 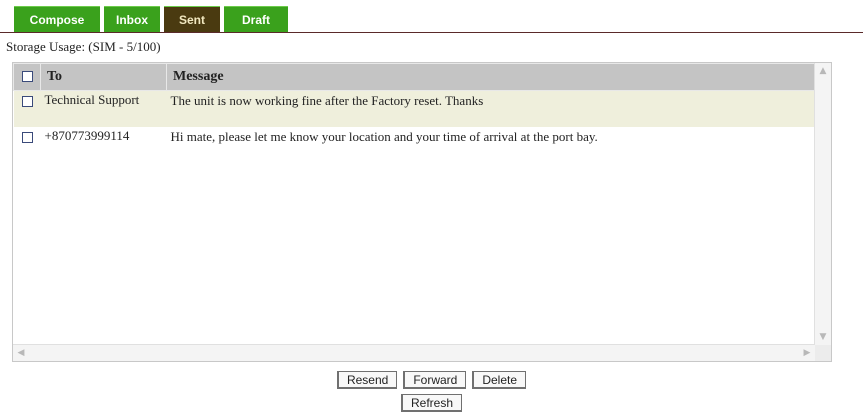 What do you see at coordinates (21, 353) in the screenshot?
I see `scroll-left-icon: ◀` at bounding box center [21, 353].